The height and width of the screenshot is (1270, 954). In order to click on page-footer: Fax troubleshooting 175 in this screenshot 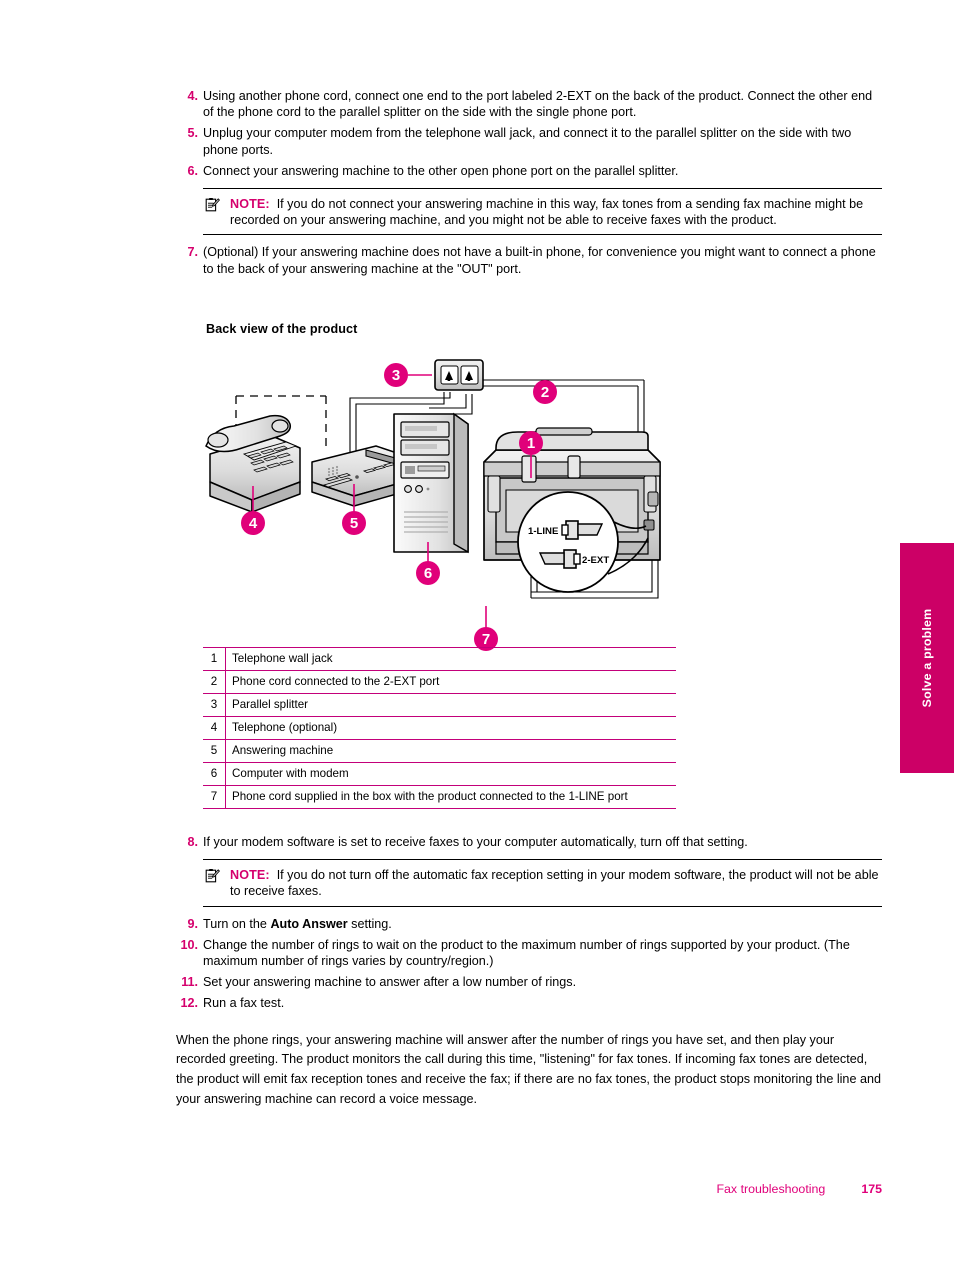, I will do `click(441, 1189)`.